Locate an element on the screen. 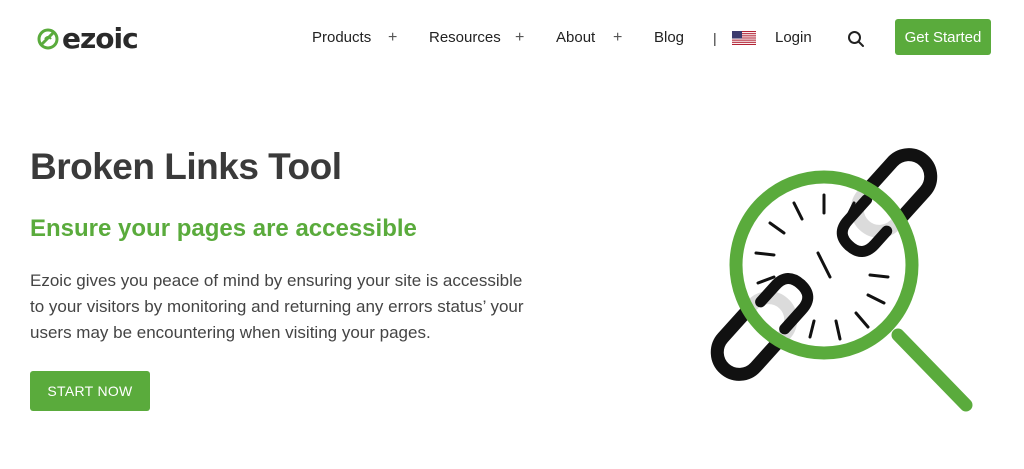 Image resolution: width=1024 pixels, height=469 pixels. nav-products: Products is located at coordinates (341, 38).